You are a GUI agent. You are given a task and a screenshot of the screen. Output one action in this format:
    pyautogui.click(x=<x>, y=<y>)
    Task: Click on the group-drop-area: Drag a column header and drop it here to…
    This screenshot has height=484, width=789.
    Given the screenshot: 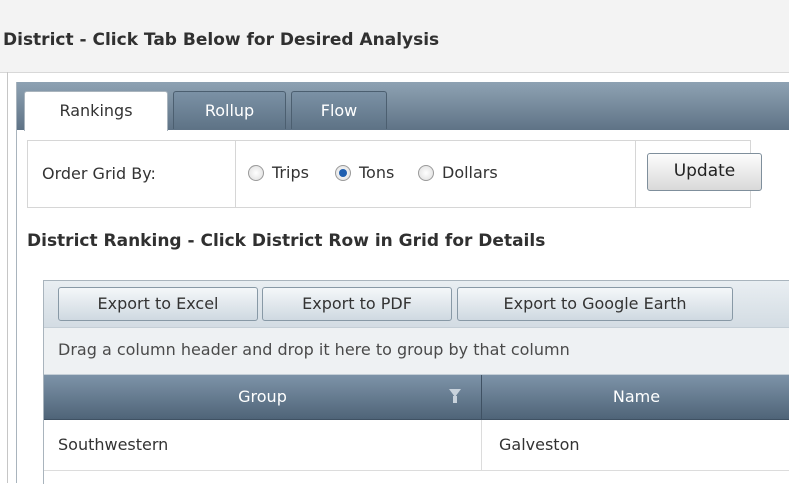 What is the action you would take?
    pyautogui.click(x=416, y=351)
    